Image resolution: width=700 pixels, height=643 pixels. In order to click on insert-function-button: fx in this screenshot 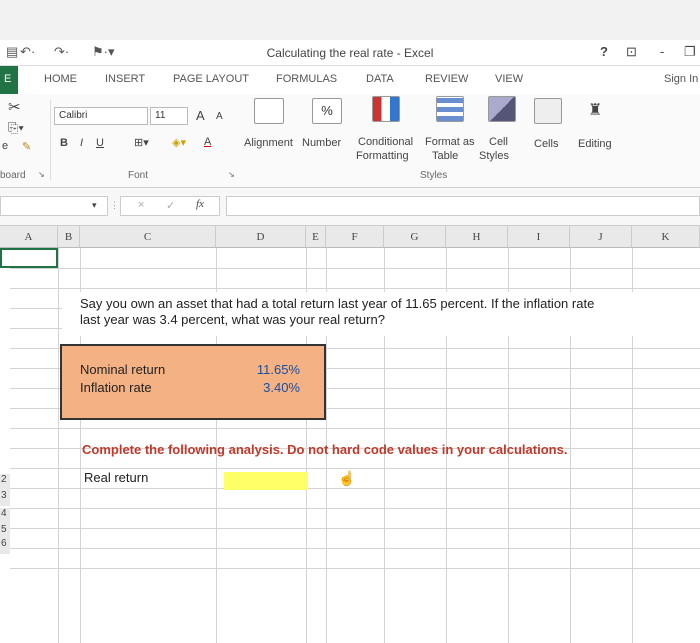, I will do `click(200, 204)`.